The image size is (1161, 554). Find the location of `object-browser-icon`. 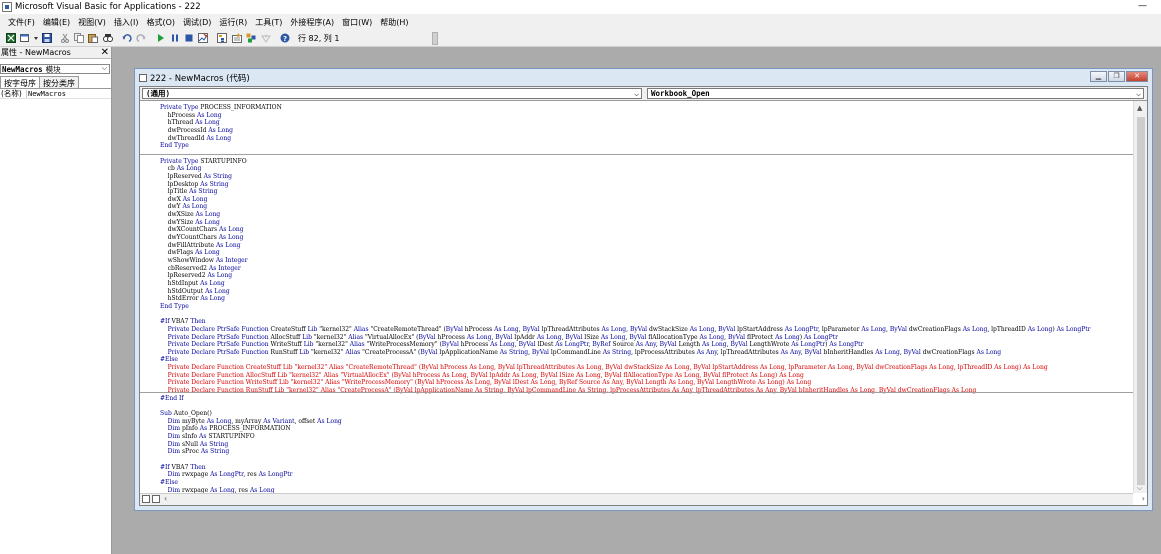

object-browser-icon is located at coordinates (251, 38).